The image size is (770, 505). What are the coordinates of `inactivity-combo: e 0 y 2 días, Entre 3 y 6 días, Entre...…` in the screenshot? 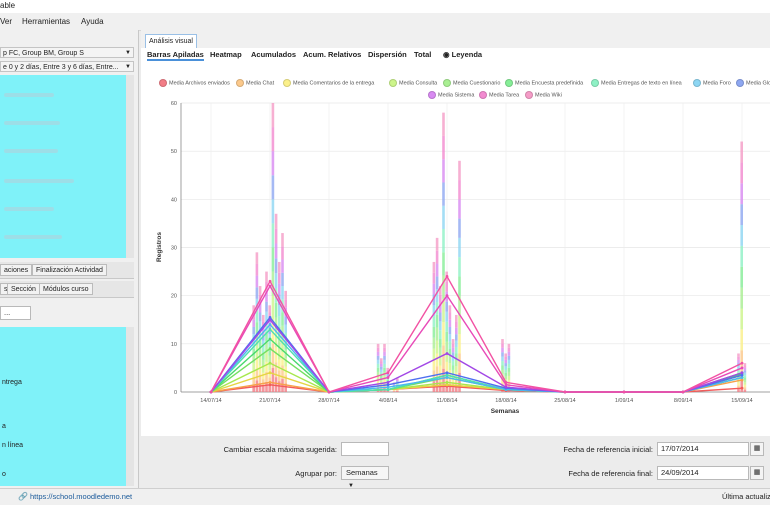 It's located at (67, 66).